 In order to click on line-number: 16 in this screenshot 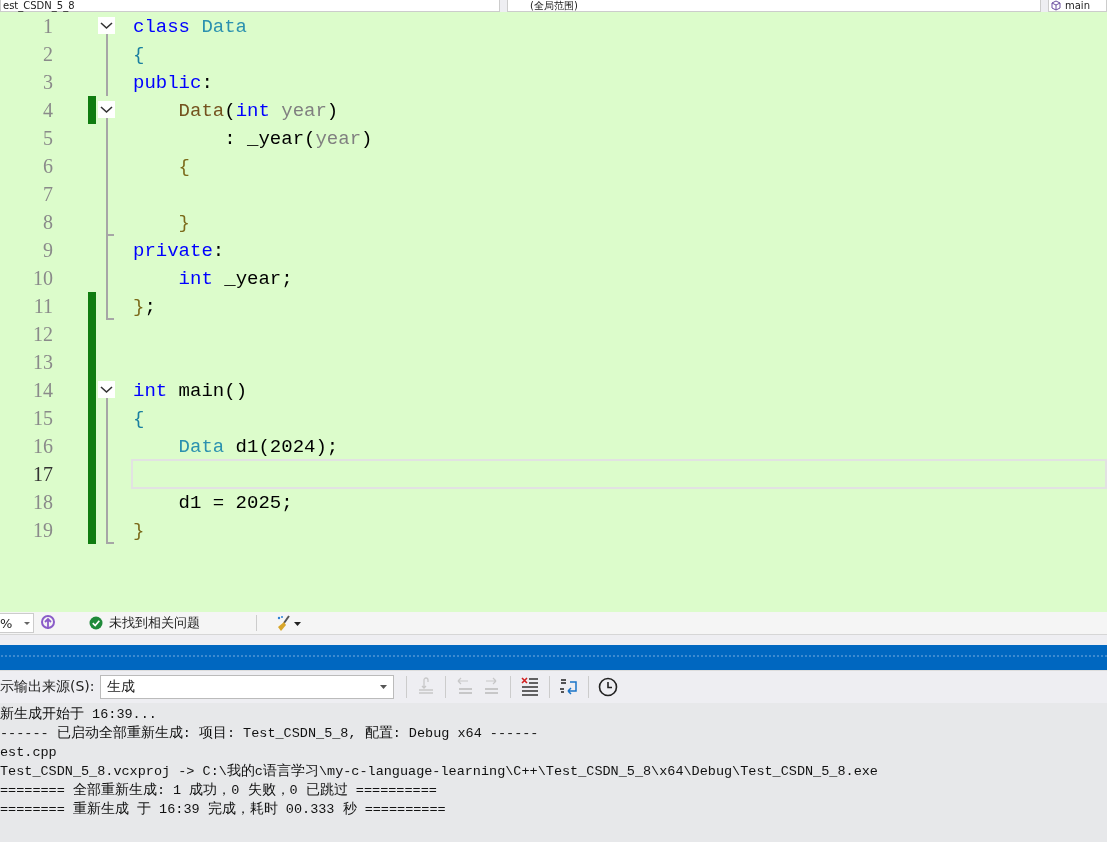, I will do `click(42, 446)`.